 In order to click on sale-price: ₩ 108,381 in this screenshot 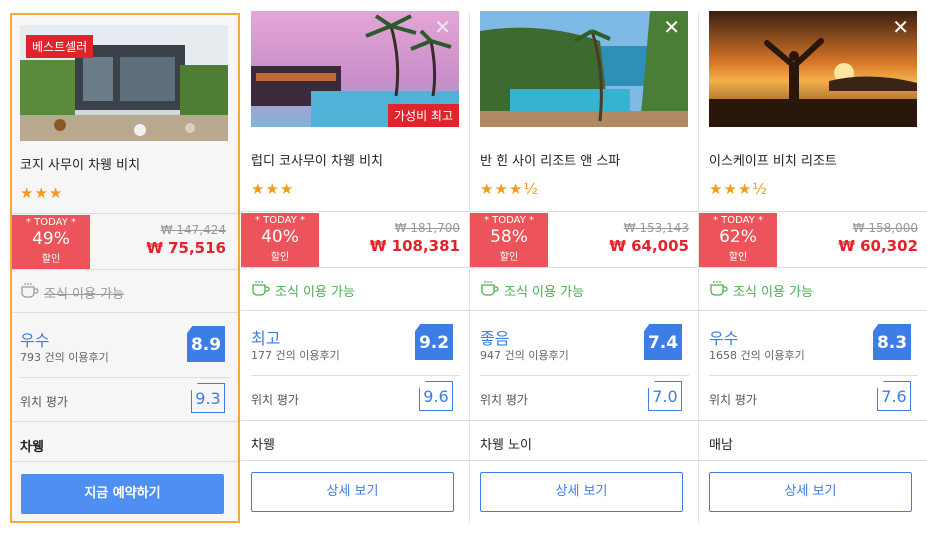, I will do `click(414, 246)`.